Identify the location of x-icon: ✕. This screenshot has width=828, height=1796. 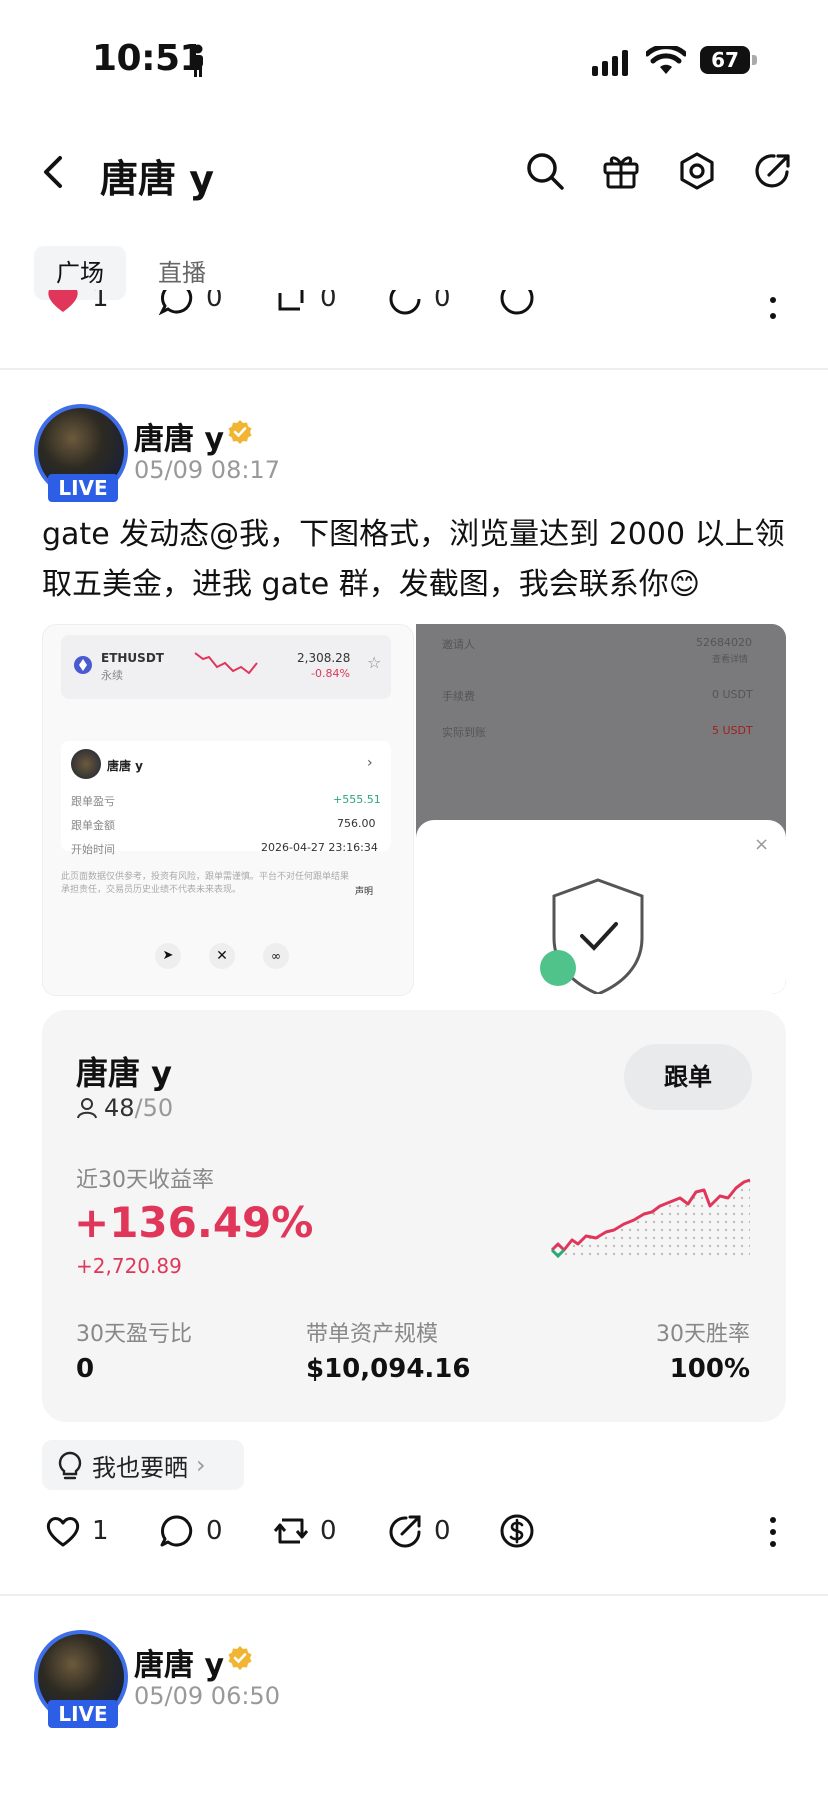
(222, 956).